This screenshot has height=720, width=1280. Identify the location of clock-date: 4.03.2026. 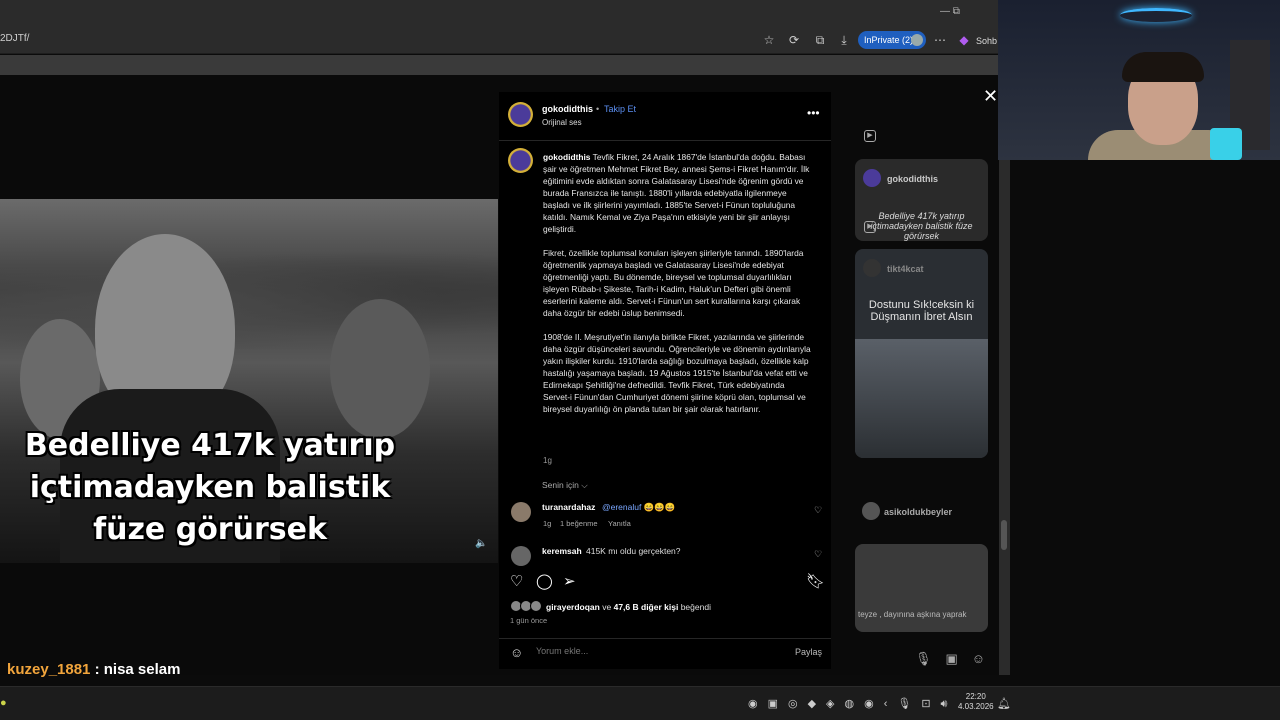
(976, 706).